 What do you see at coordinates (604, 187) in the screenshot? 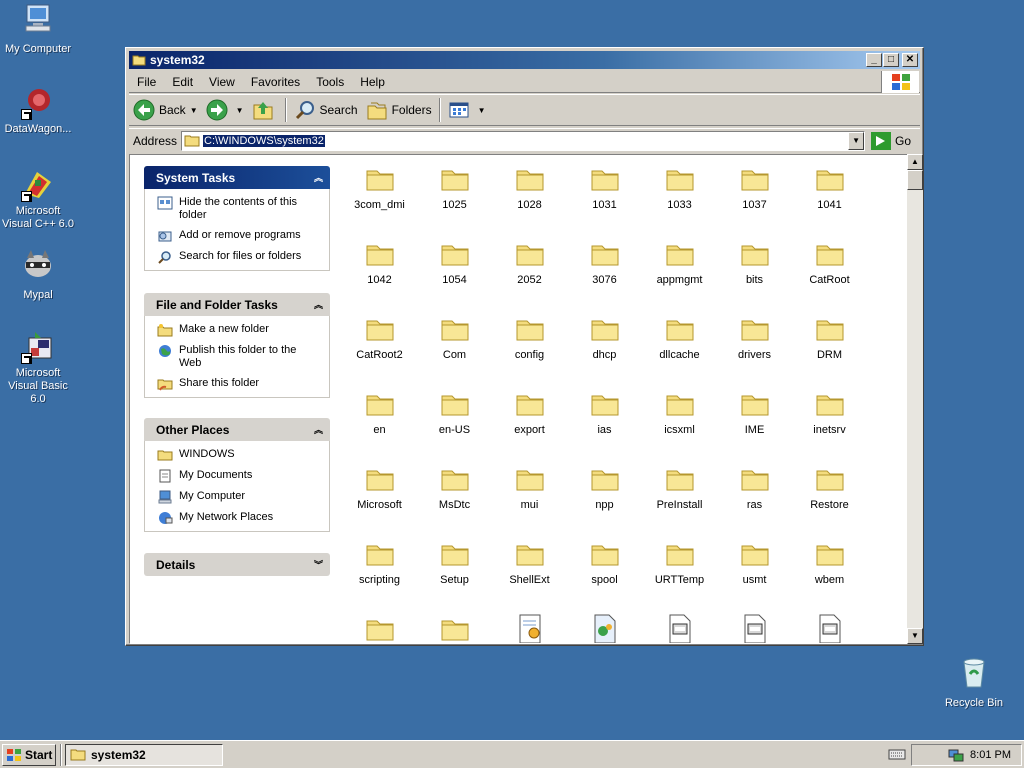
I see `folder-item: 1031` at bounding box center [604, 187].